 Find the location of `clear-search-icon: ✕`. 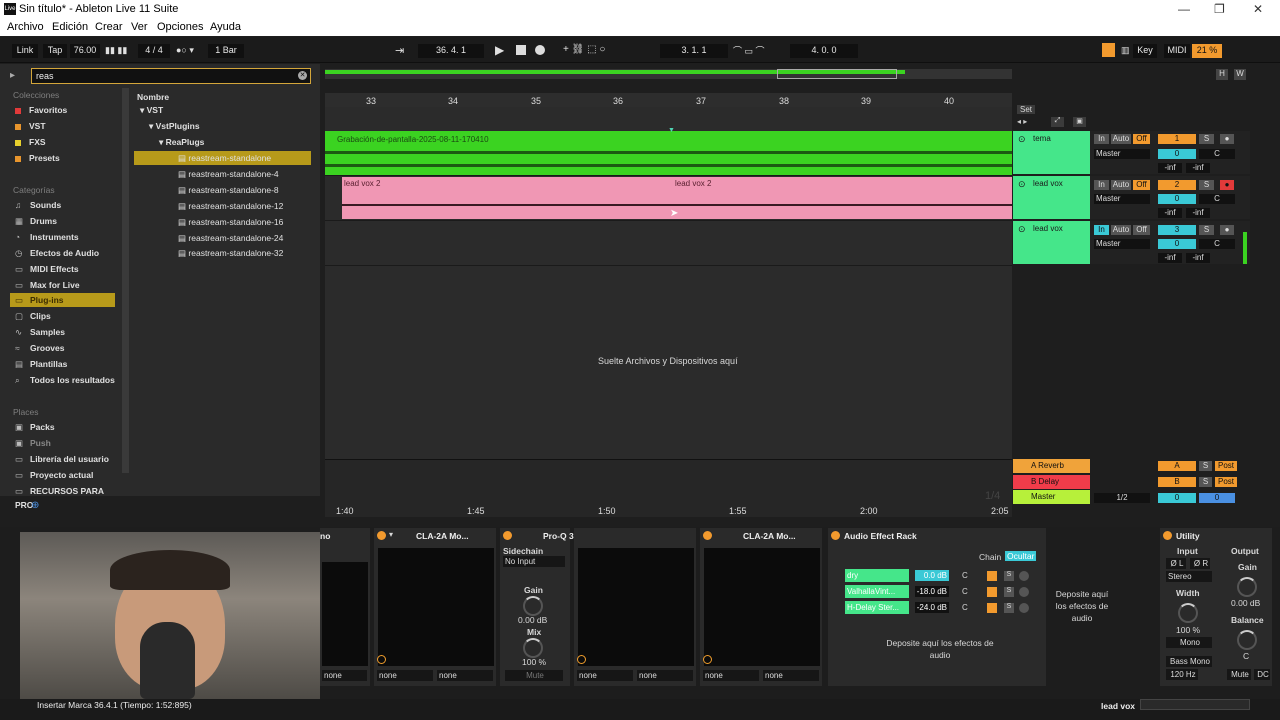

clear-search-icon: ✕ is located at coordinates (302, 75).